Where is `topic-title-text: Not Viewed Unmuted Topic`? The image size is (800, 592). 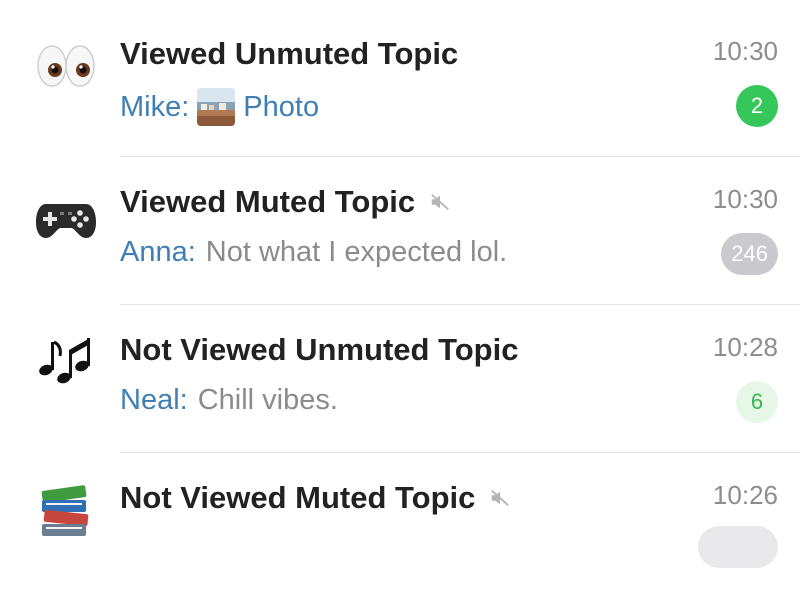
topic-title-text: Not Viewed Unmuted Topic is located at coordinates (319, 349).